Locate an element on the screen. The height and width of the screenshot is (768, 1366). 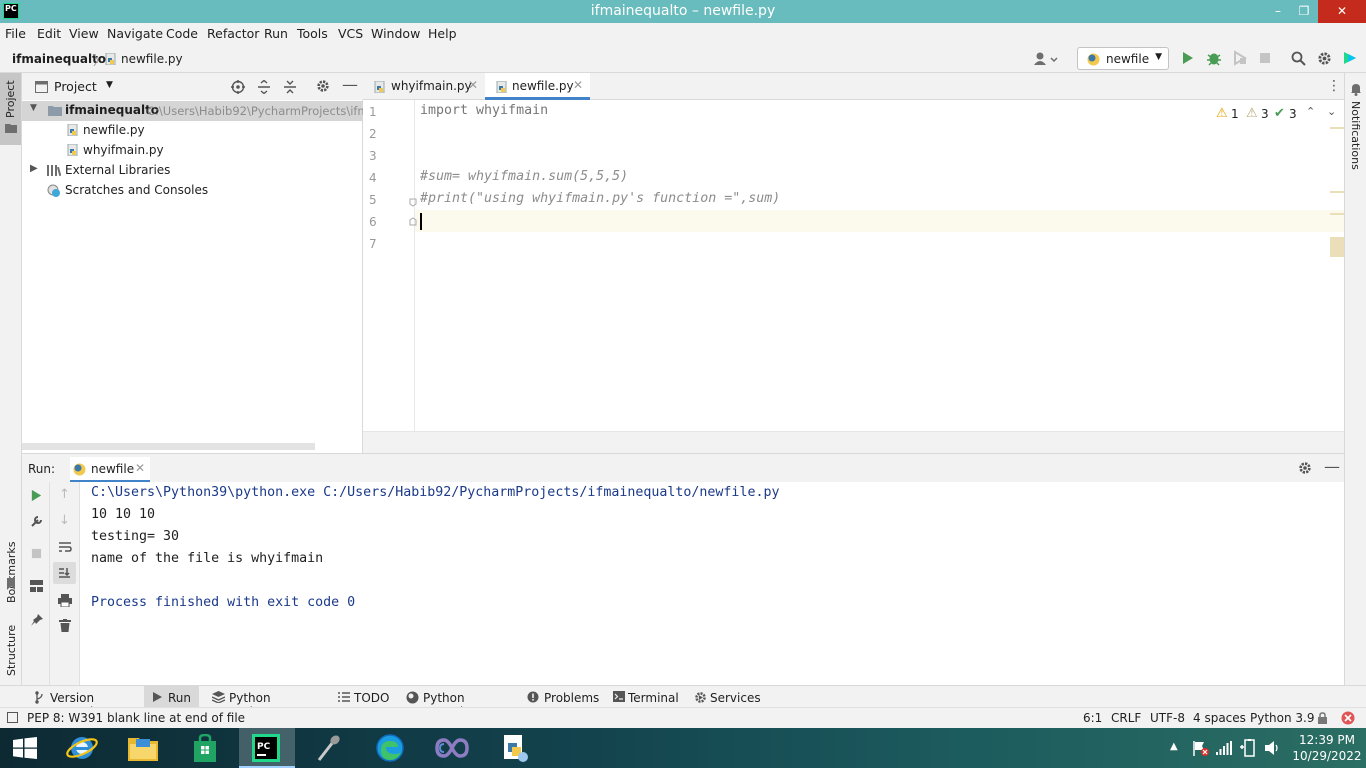
tool-todo: TODO is located at coordinates (363, 697).